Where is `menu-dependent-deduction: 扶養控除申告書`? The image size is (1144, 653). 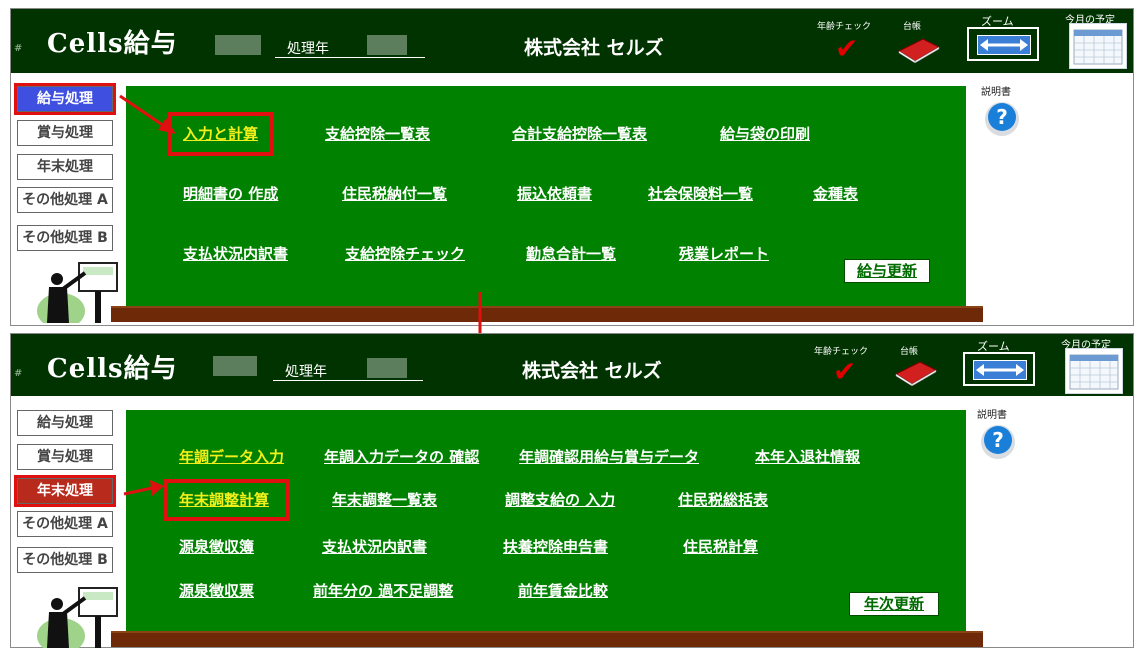 menu-dependent-deduction: 扶養控除申告書 is located at coordinates (555, 546).